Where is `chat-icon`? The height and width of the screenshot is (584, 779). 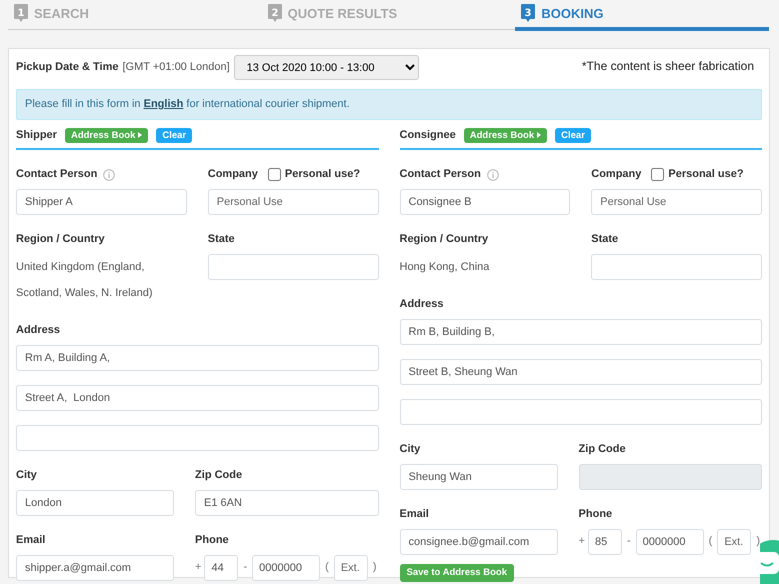
chat-icon is located at coordinates (769, 562).